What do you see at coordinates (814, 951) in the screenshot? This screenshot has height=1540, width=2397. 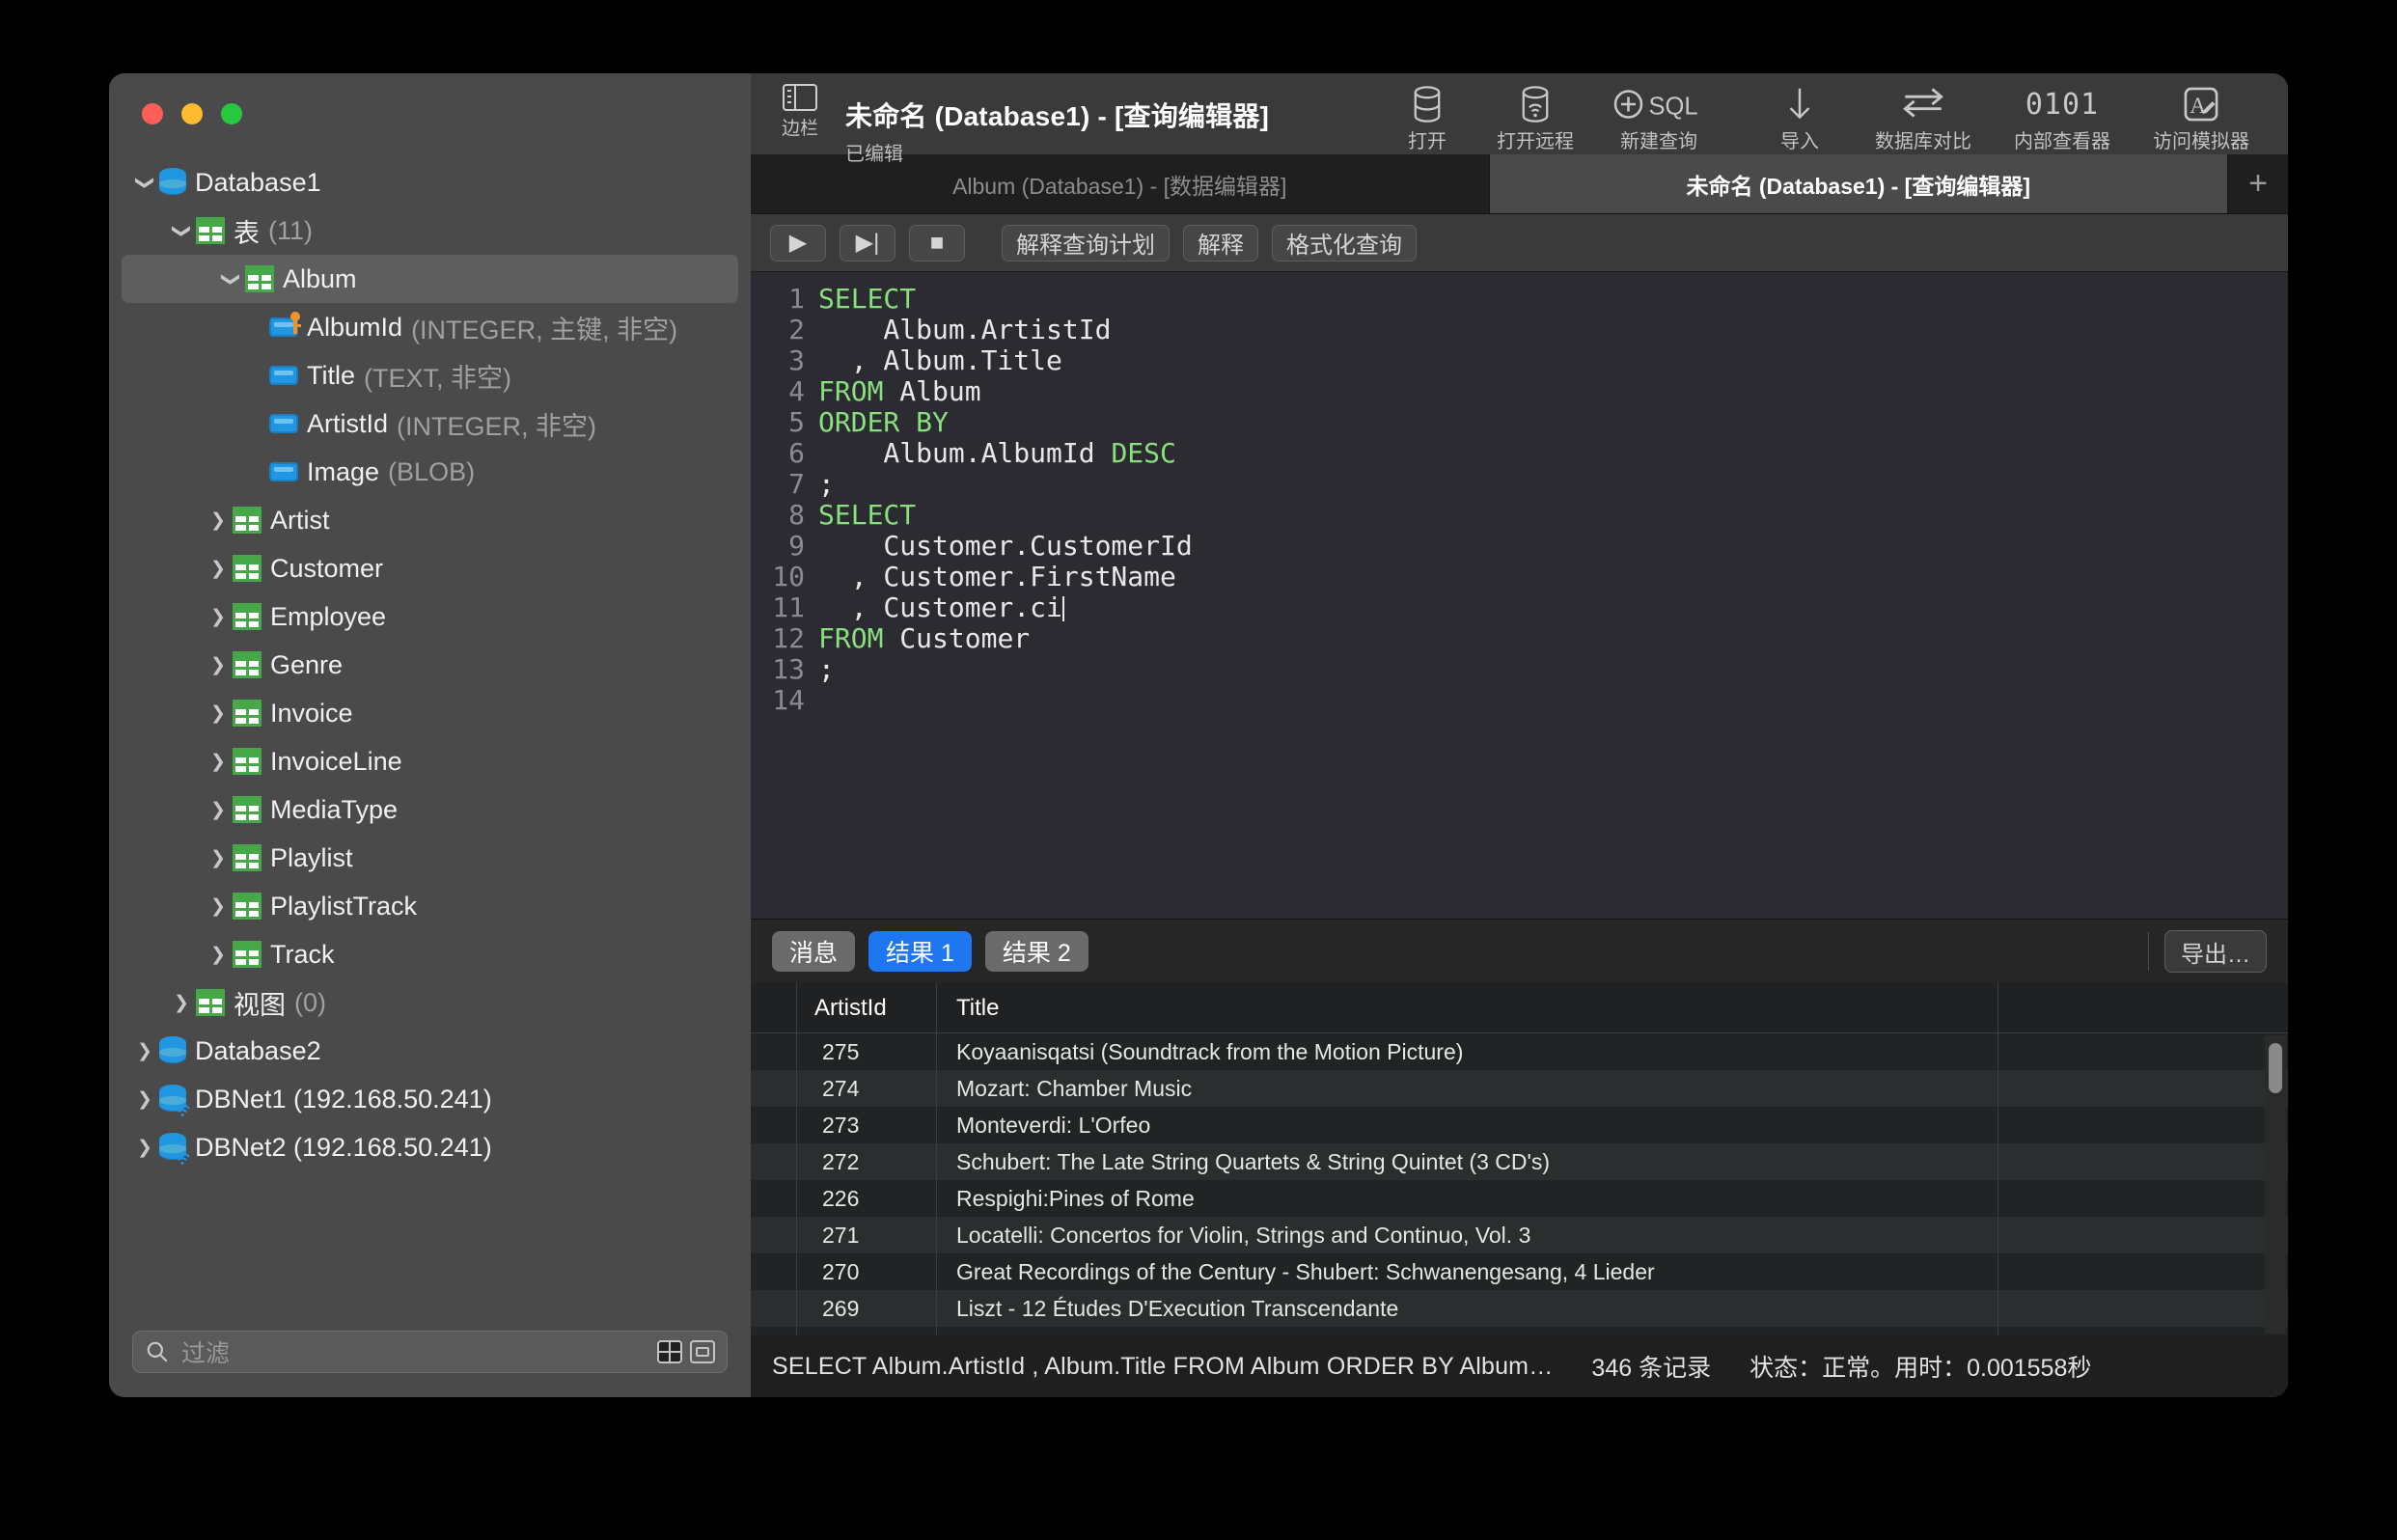 I see `tab-messages: 消息` at bounding box center [814, 951].